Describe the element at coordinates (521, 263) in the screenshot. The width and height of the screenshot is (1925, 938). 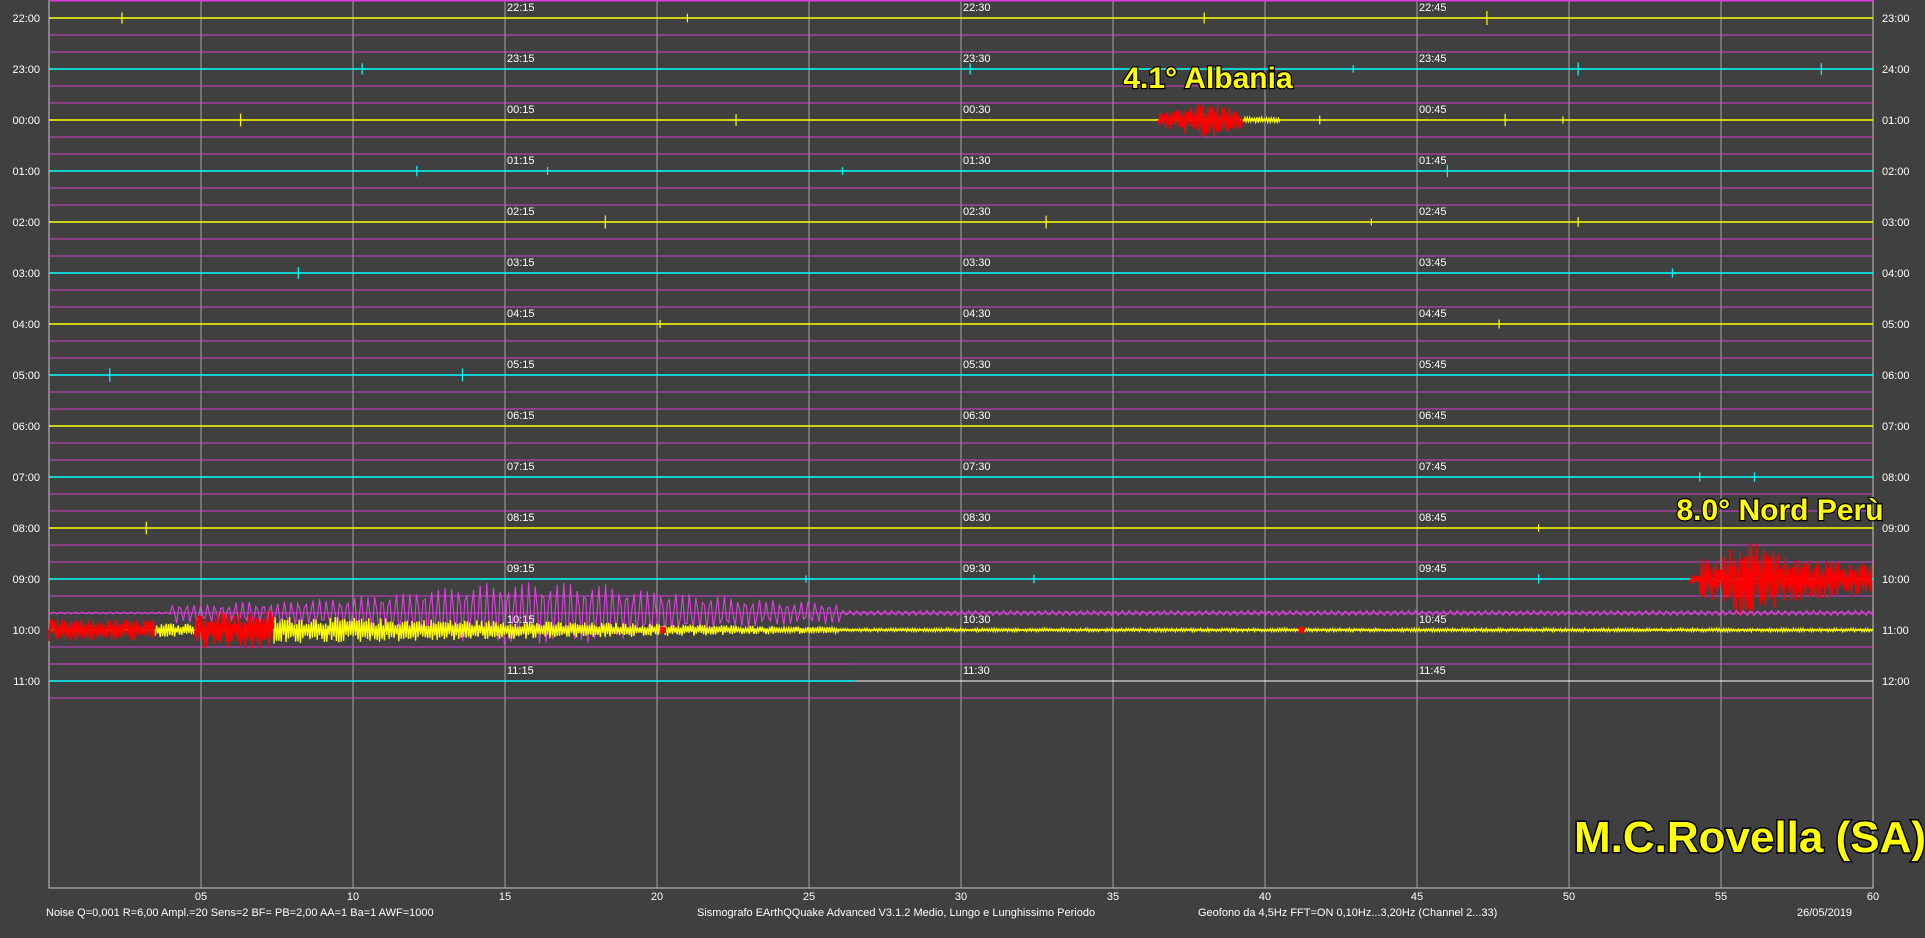
I see `quarter-time-label: 03:15` at that location.